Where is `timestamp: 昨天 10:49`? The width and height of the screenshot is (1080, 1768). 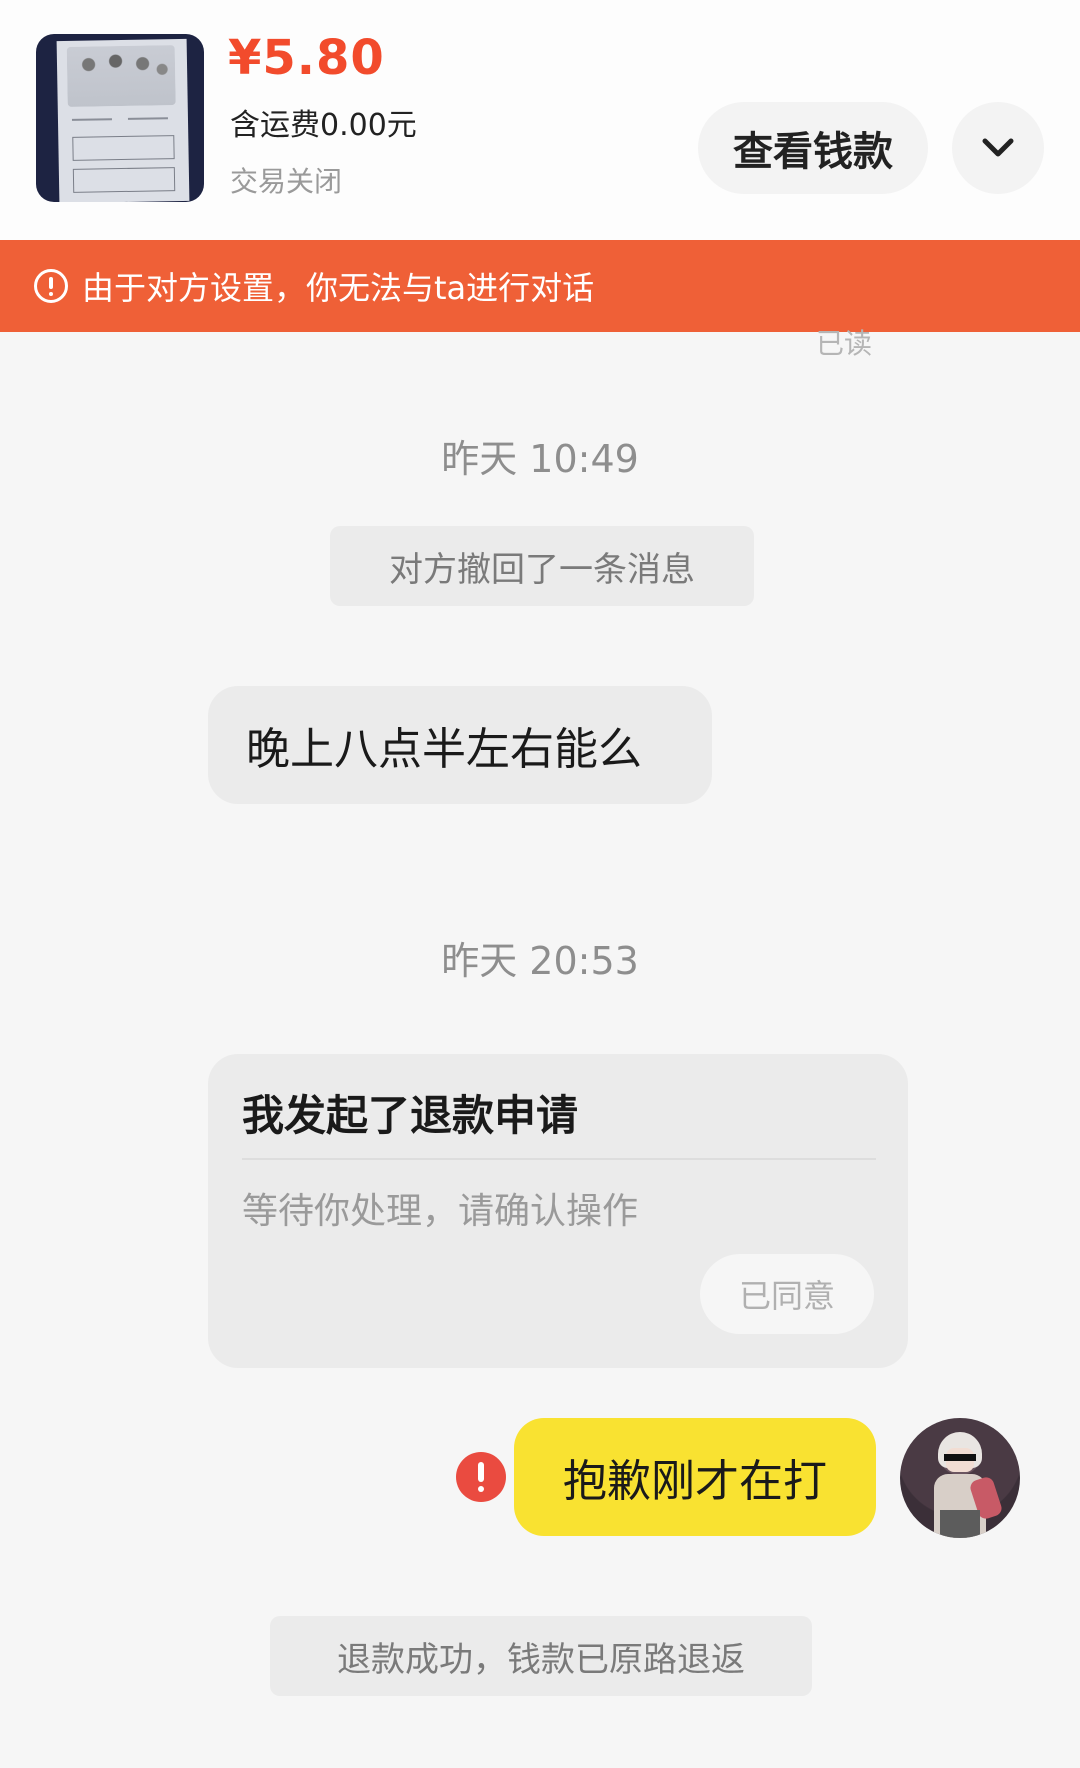 timestamp: 昨天 10:49 is located at coordinates (540, 459).